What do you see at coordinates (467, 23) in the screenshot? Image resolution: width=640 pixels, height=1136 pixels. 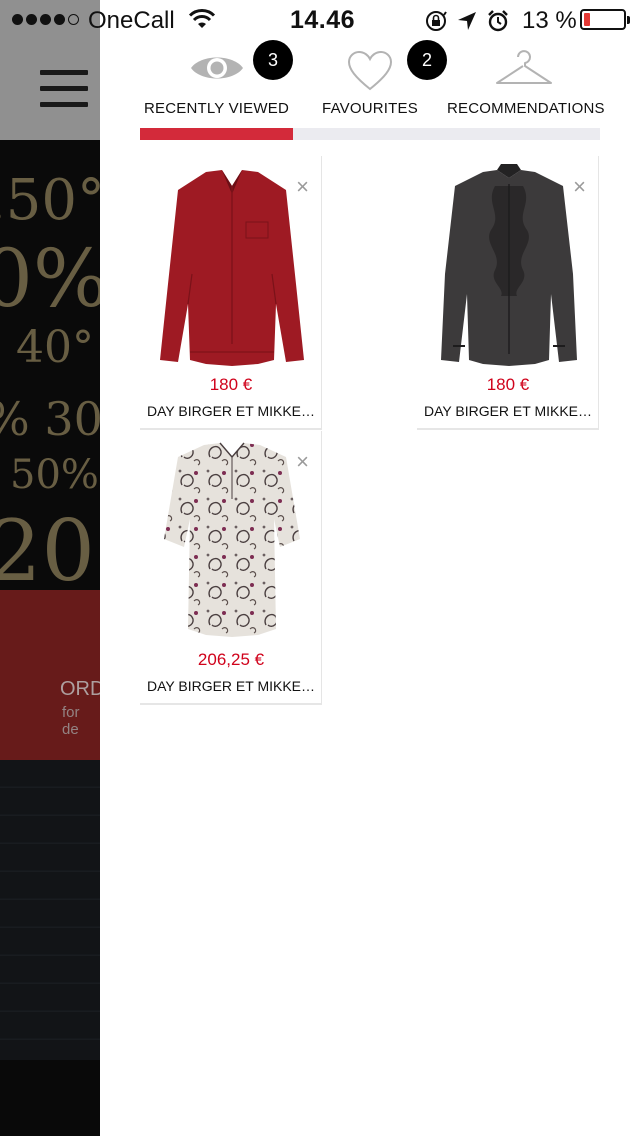 I see `location-arrow-icon` at bounding box center [467, 23].